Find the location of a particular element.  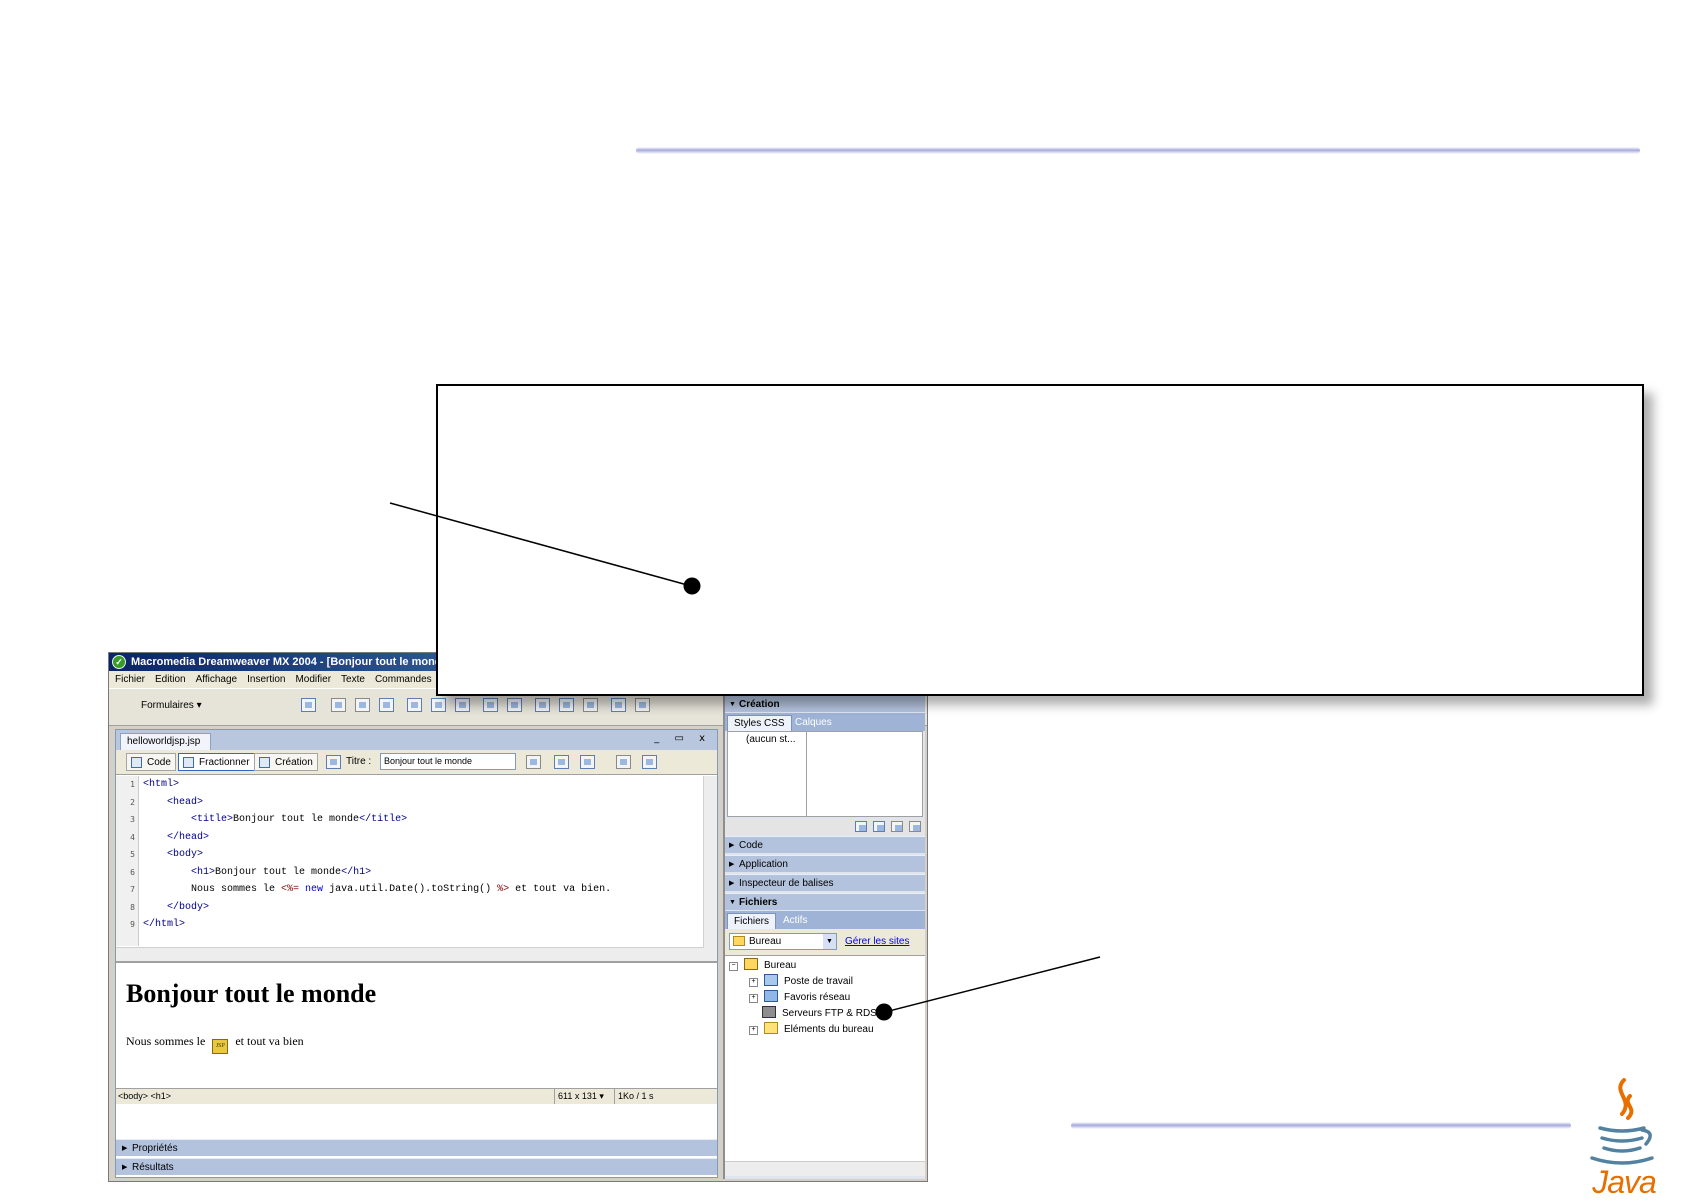

line-number: 3 is located at coordinates (132, 819).